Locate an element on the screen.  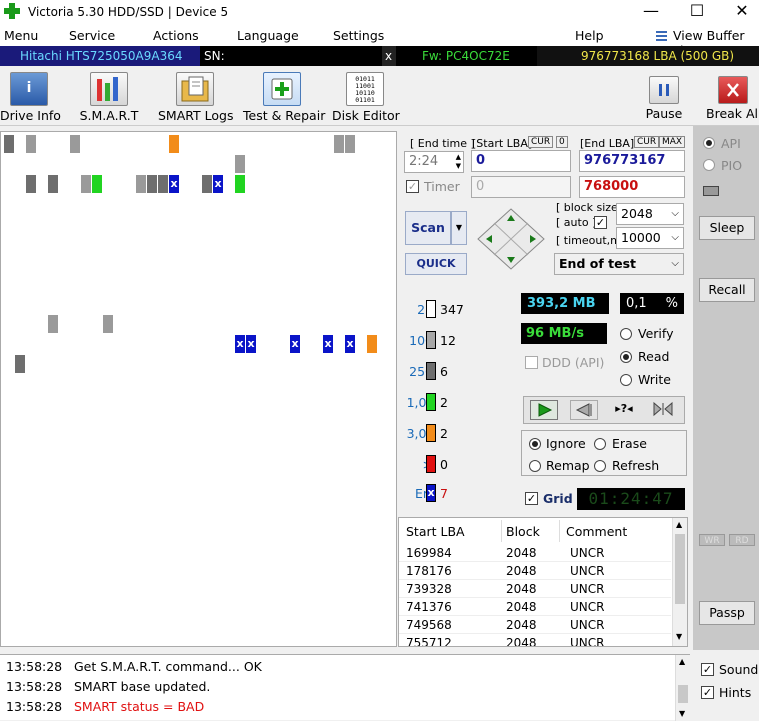
pio-radio is located at coordinates (709, 165).